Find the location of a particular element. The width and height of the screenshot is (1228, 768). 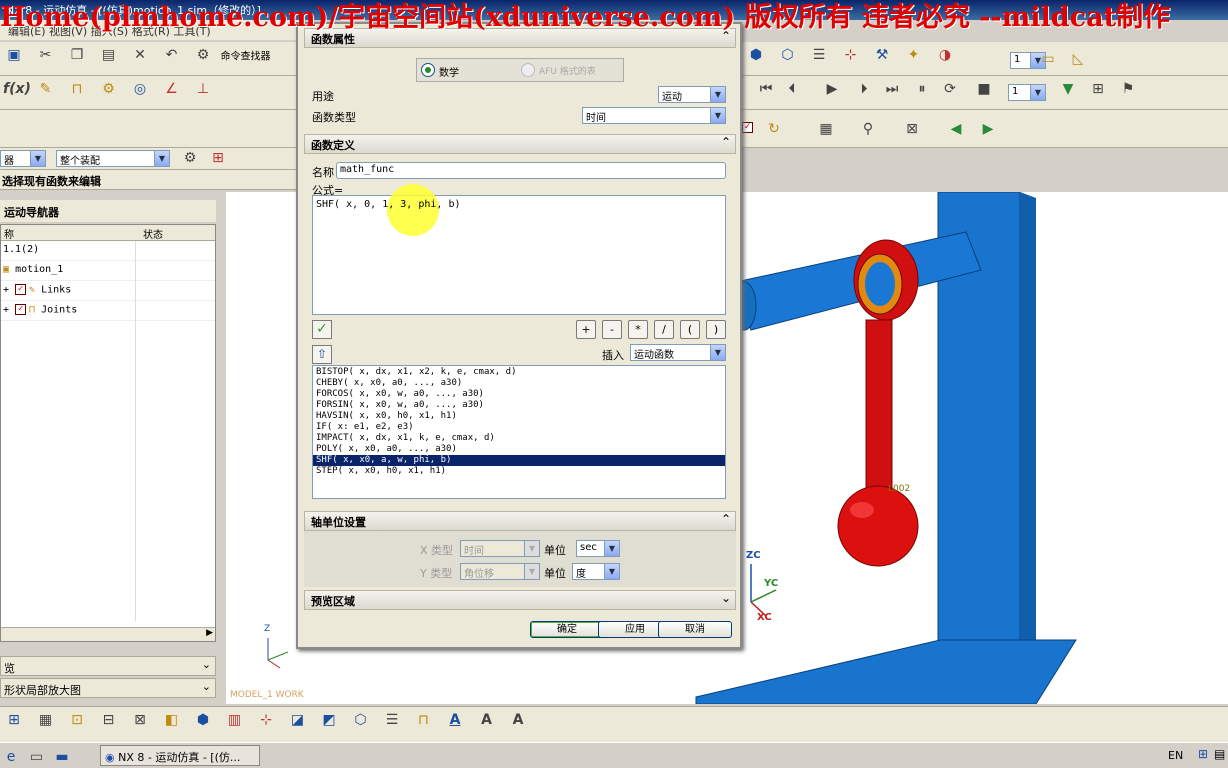

wcs-icon: ⊹ is located at coordinates (851, 55).